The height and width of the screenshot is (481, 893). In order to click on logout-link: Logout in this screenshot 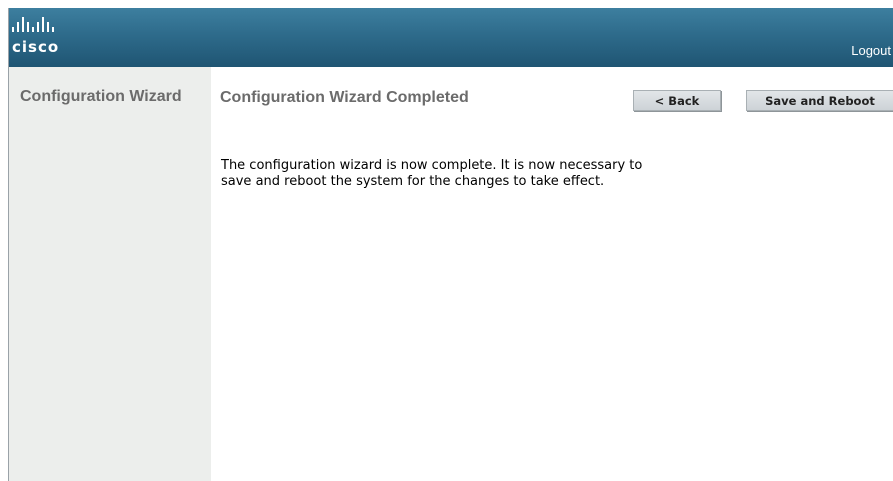, I will do `click(871, 50)`.